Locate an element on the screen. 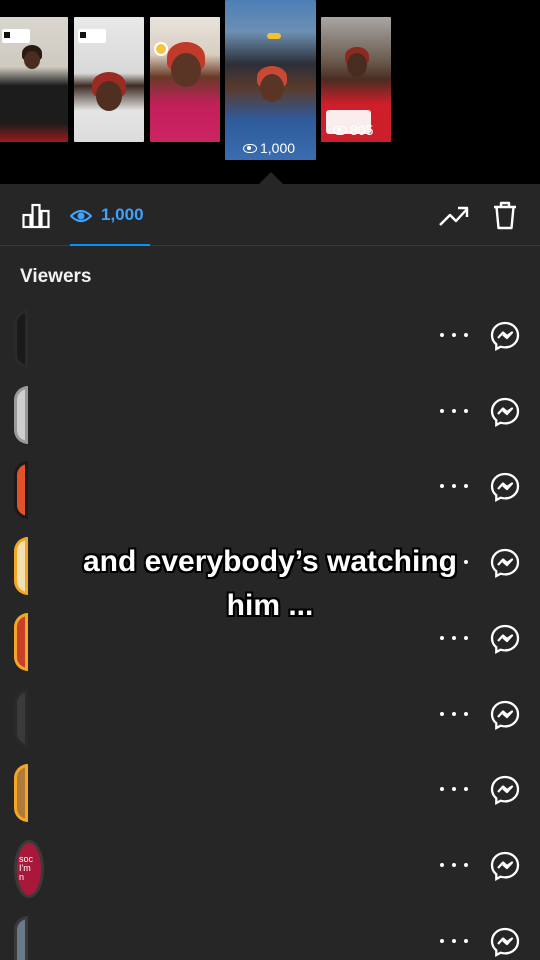  views-count-tab: 1,000 is located at coordinates (122, 215).